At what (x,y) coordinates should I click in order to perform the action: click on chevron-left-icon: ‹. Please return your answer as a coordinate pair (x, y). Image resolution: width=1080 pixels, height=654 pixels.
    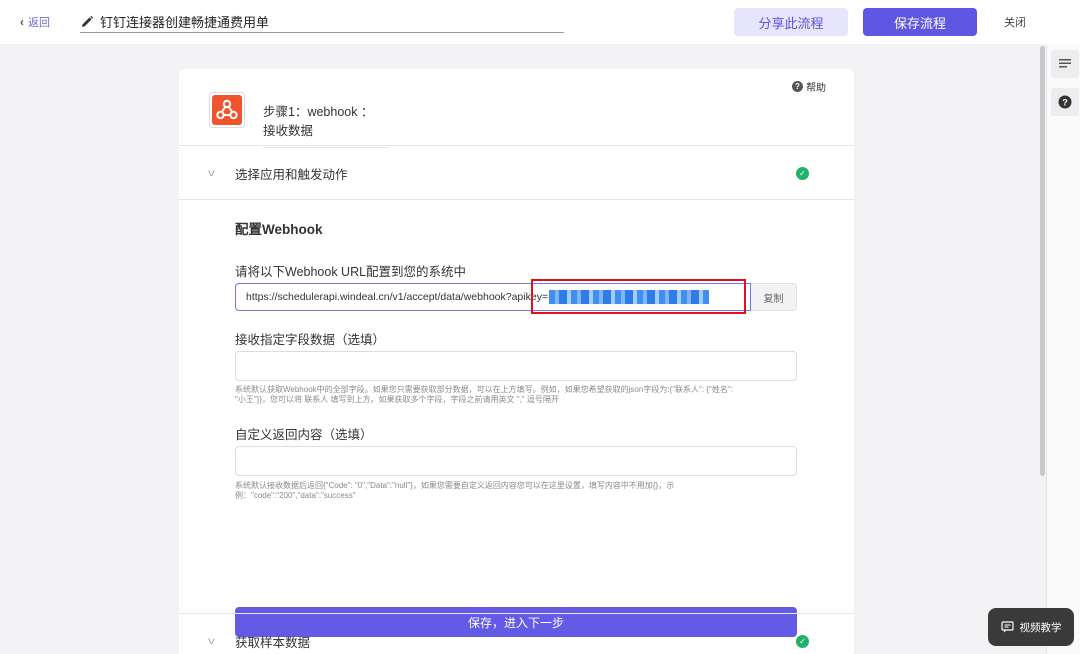
    Looking at the image, I should click on (22, 22).